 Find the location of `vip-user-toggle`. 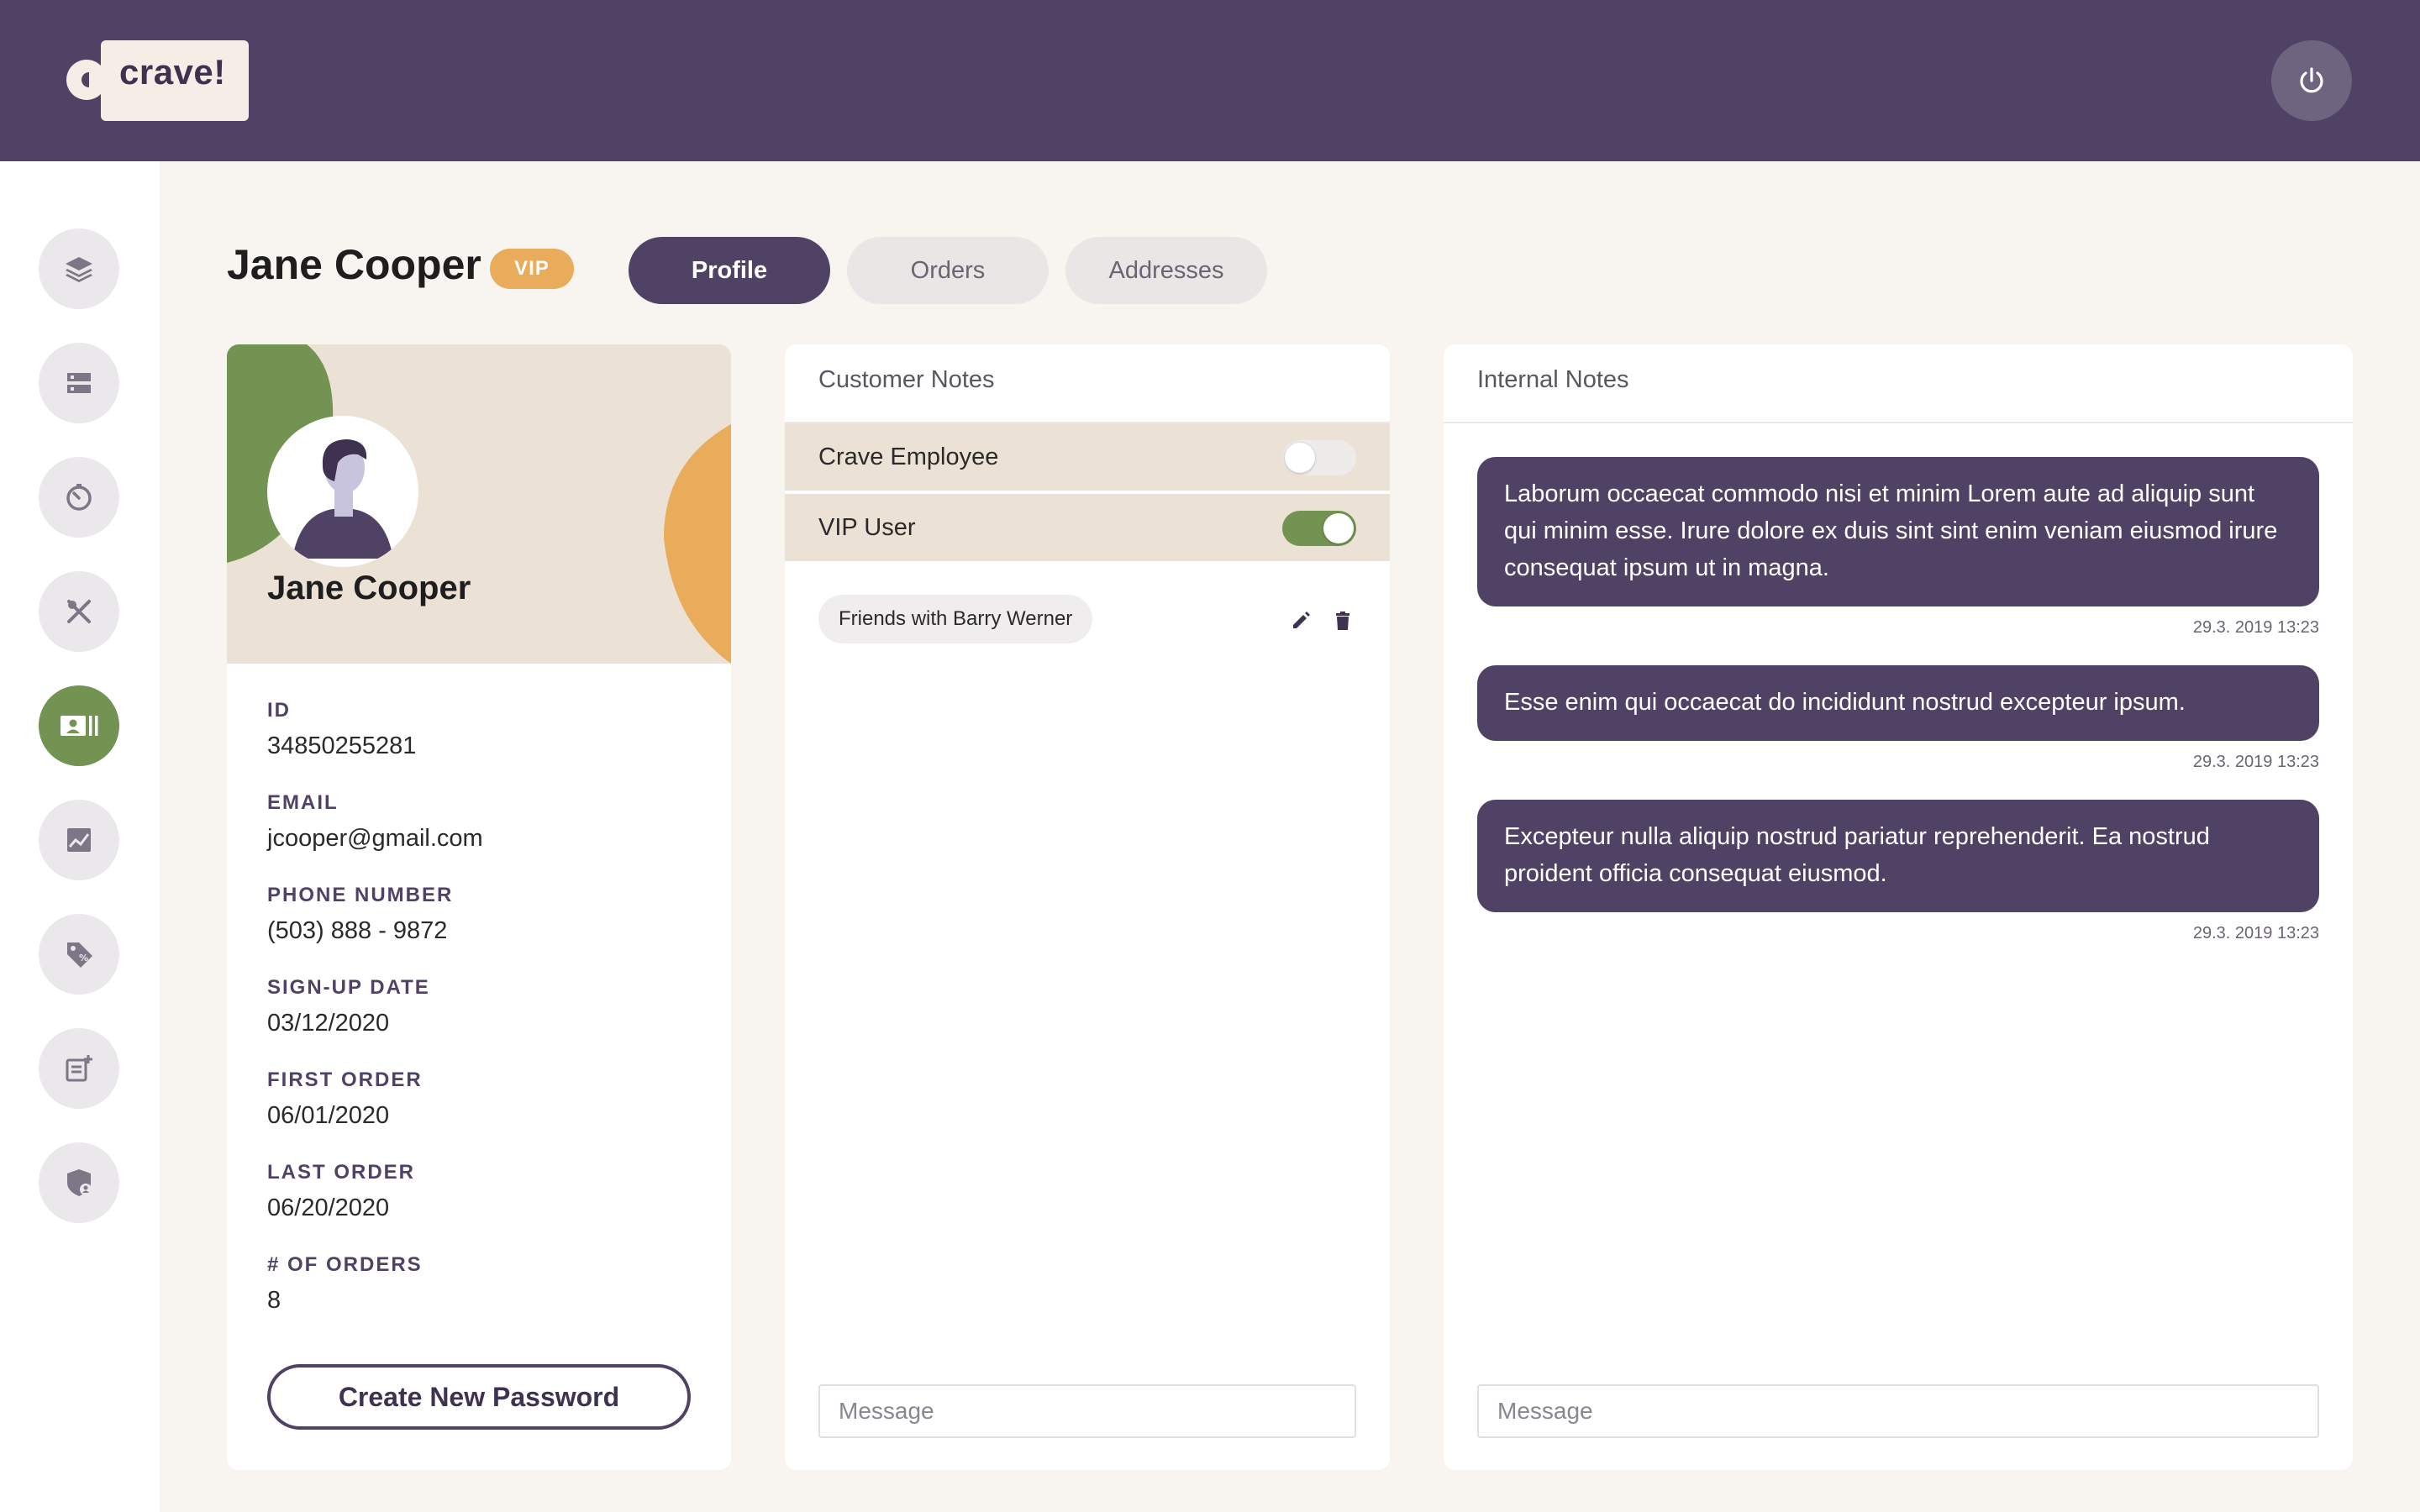

vip-user-toggle is located at coordinates (1319, 528).